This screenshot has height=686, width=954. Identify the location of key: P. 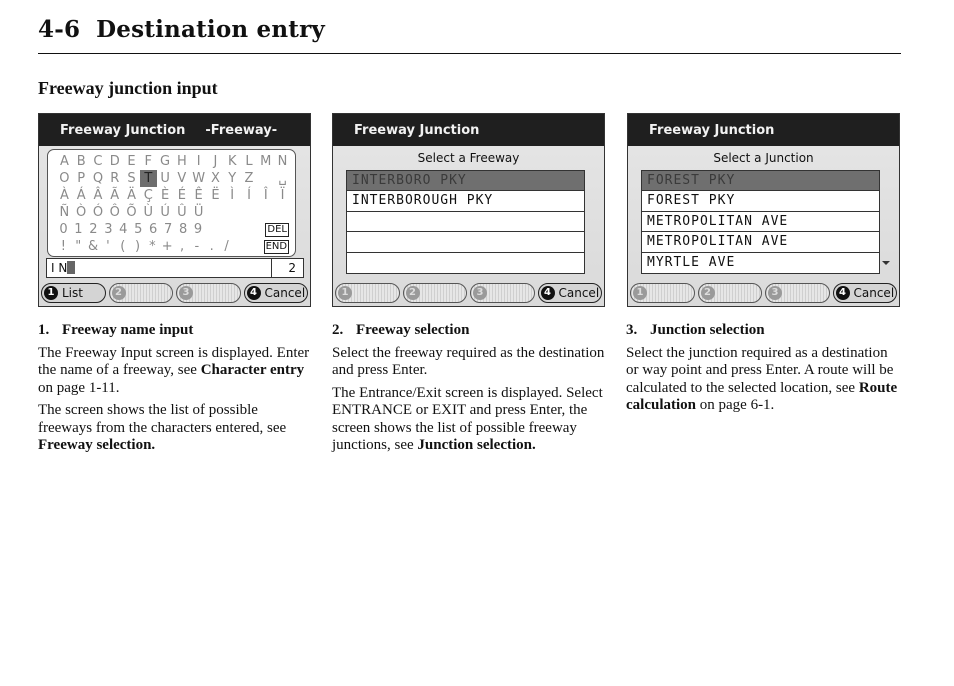
(81, 178).